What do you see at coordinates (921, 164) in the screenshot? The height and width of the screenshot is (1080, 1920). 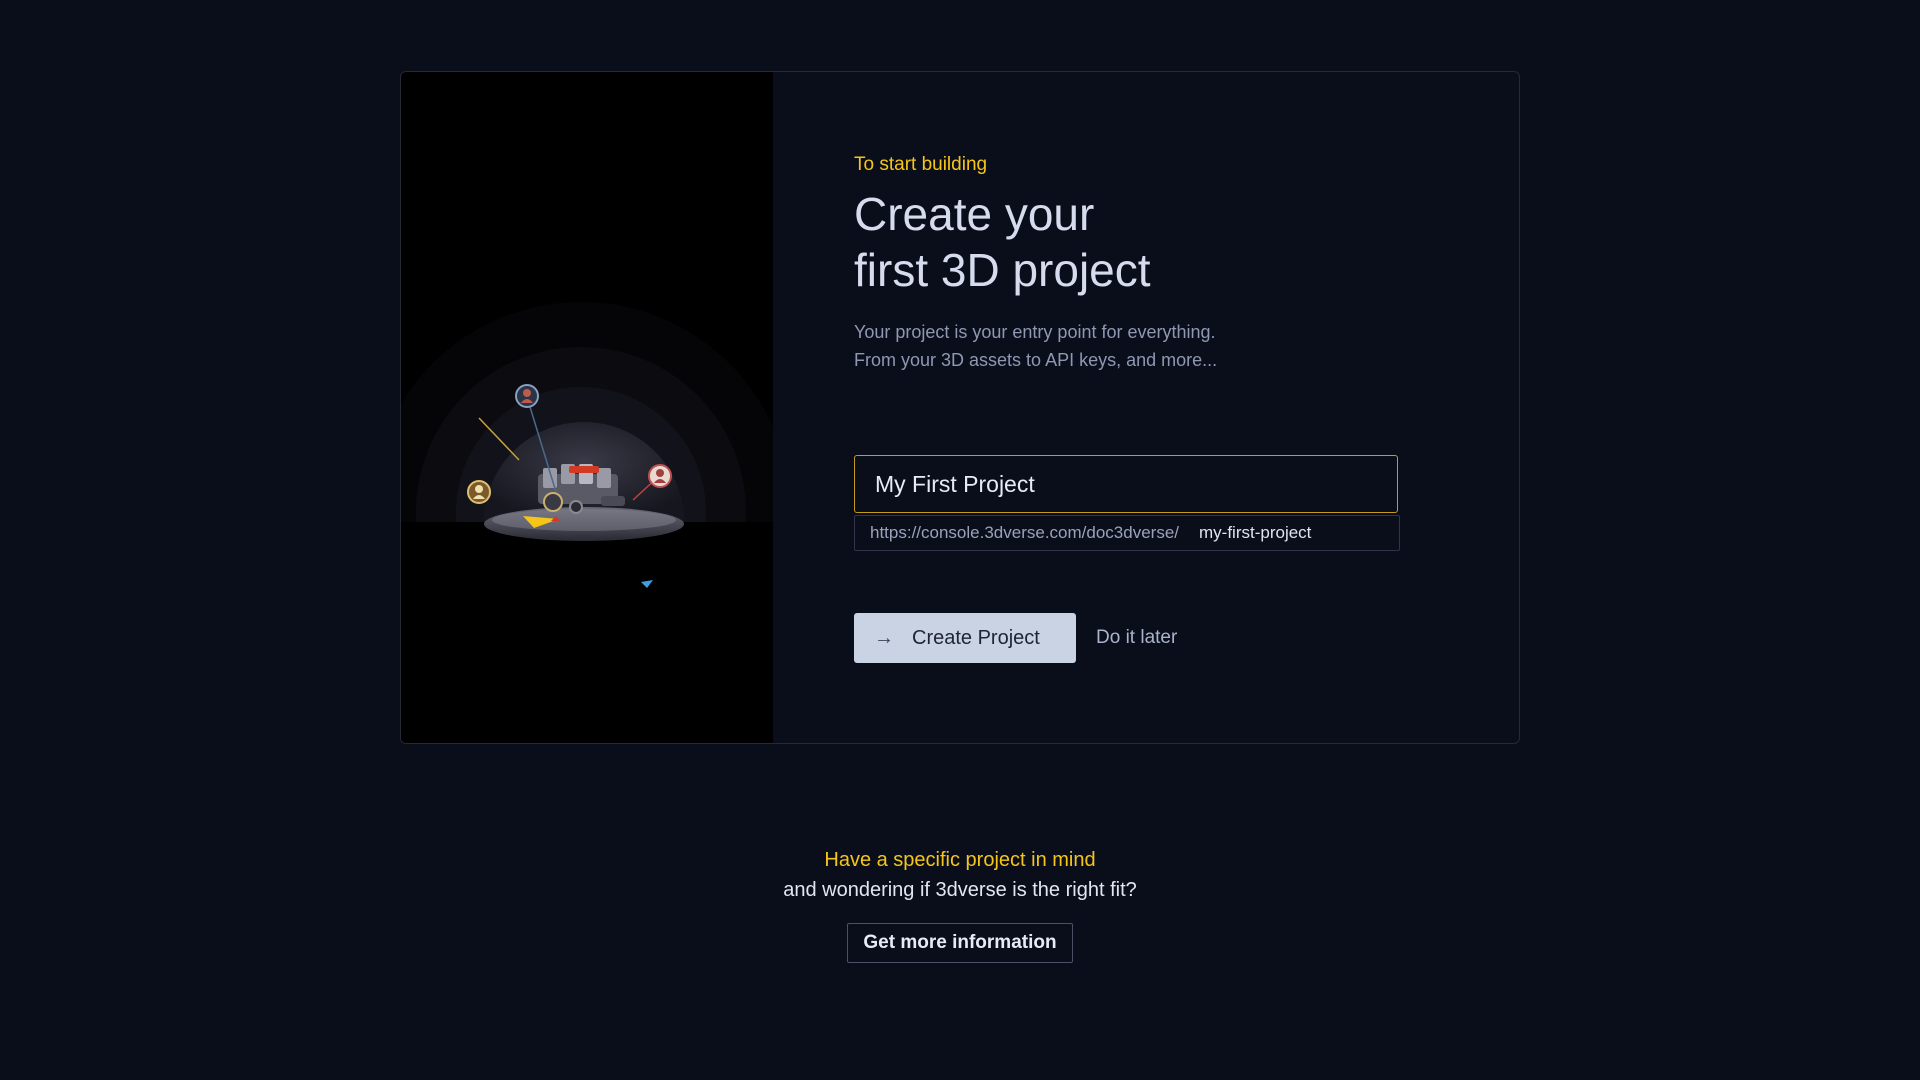 I see `eyebrow-text: To start building` at bounding box center [921, 164].